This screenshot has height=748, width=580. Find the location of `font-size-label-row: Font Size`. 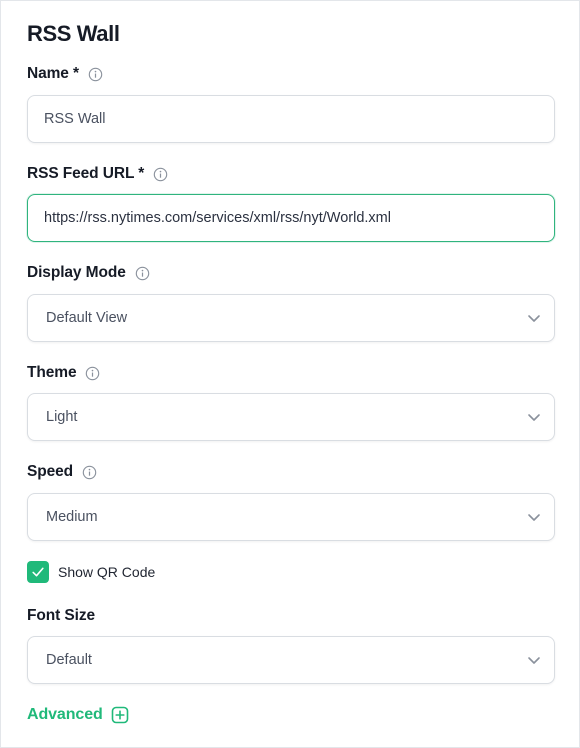

font-size-label-row: Font Size is located at coordinates (61, 616).